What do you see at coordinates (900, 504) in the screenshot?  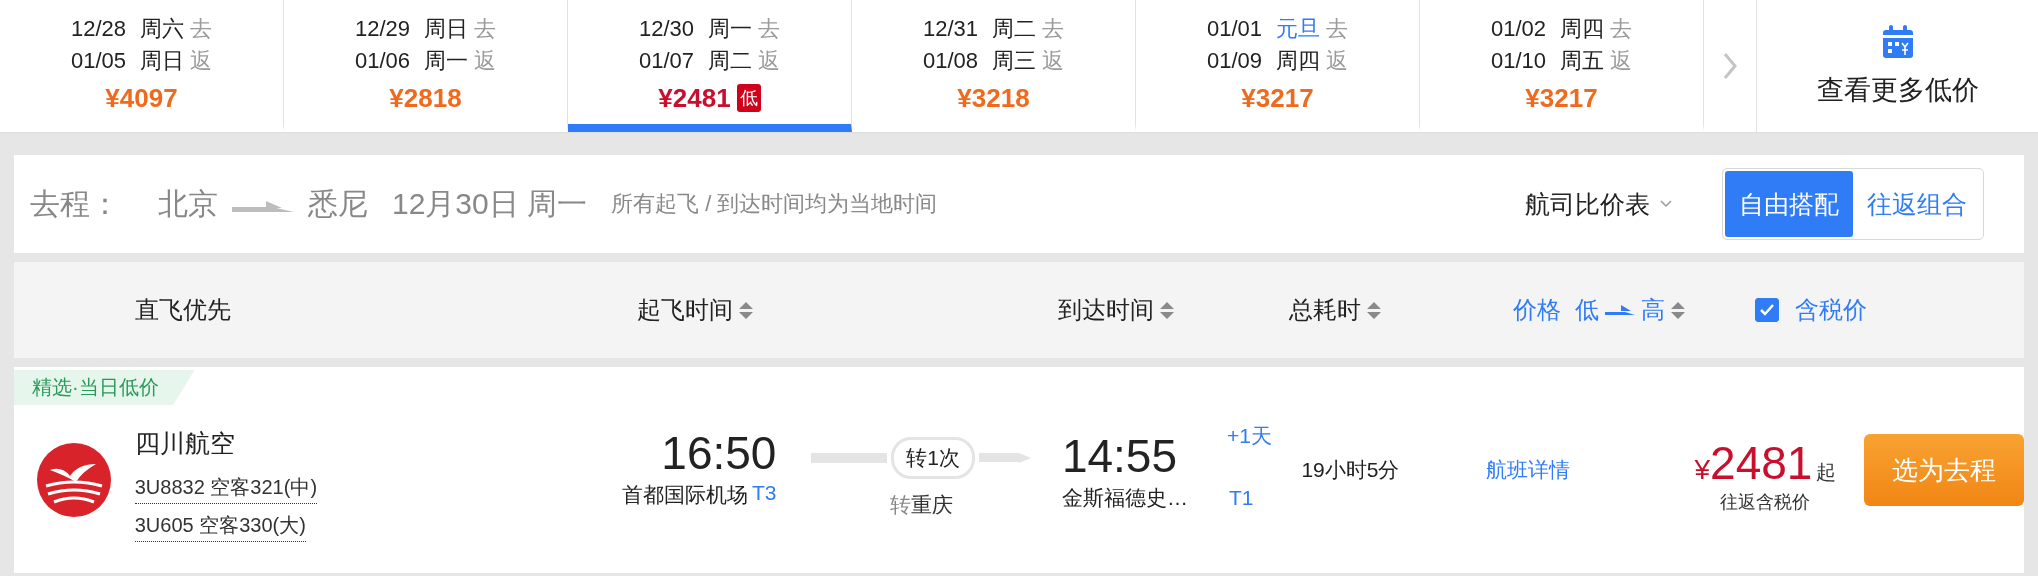 I see `transfer-label: 转` at bounding box center [900, 504].